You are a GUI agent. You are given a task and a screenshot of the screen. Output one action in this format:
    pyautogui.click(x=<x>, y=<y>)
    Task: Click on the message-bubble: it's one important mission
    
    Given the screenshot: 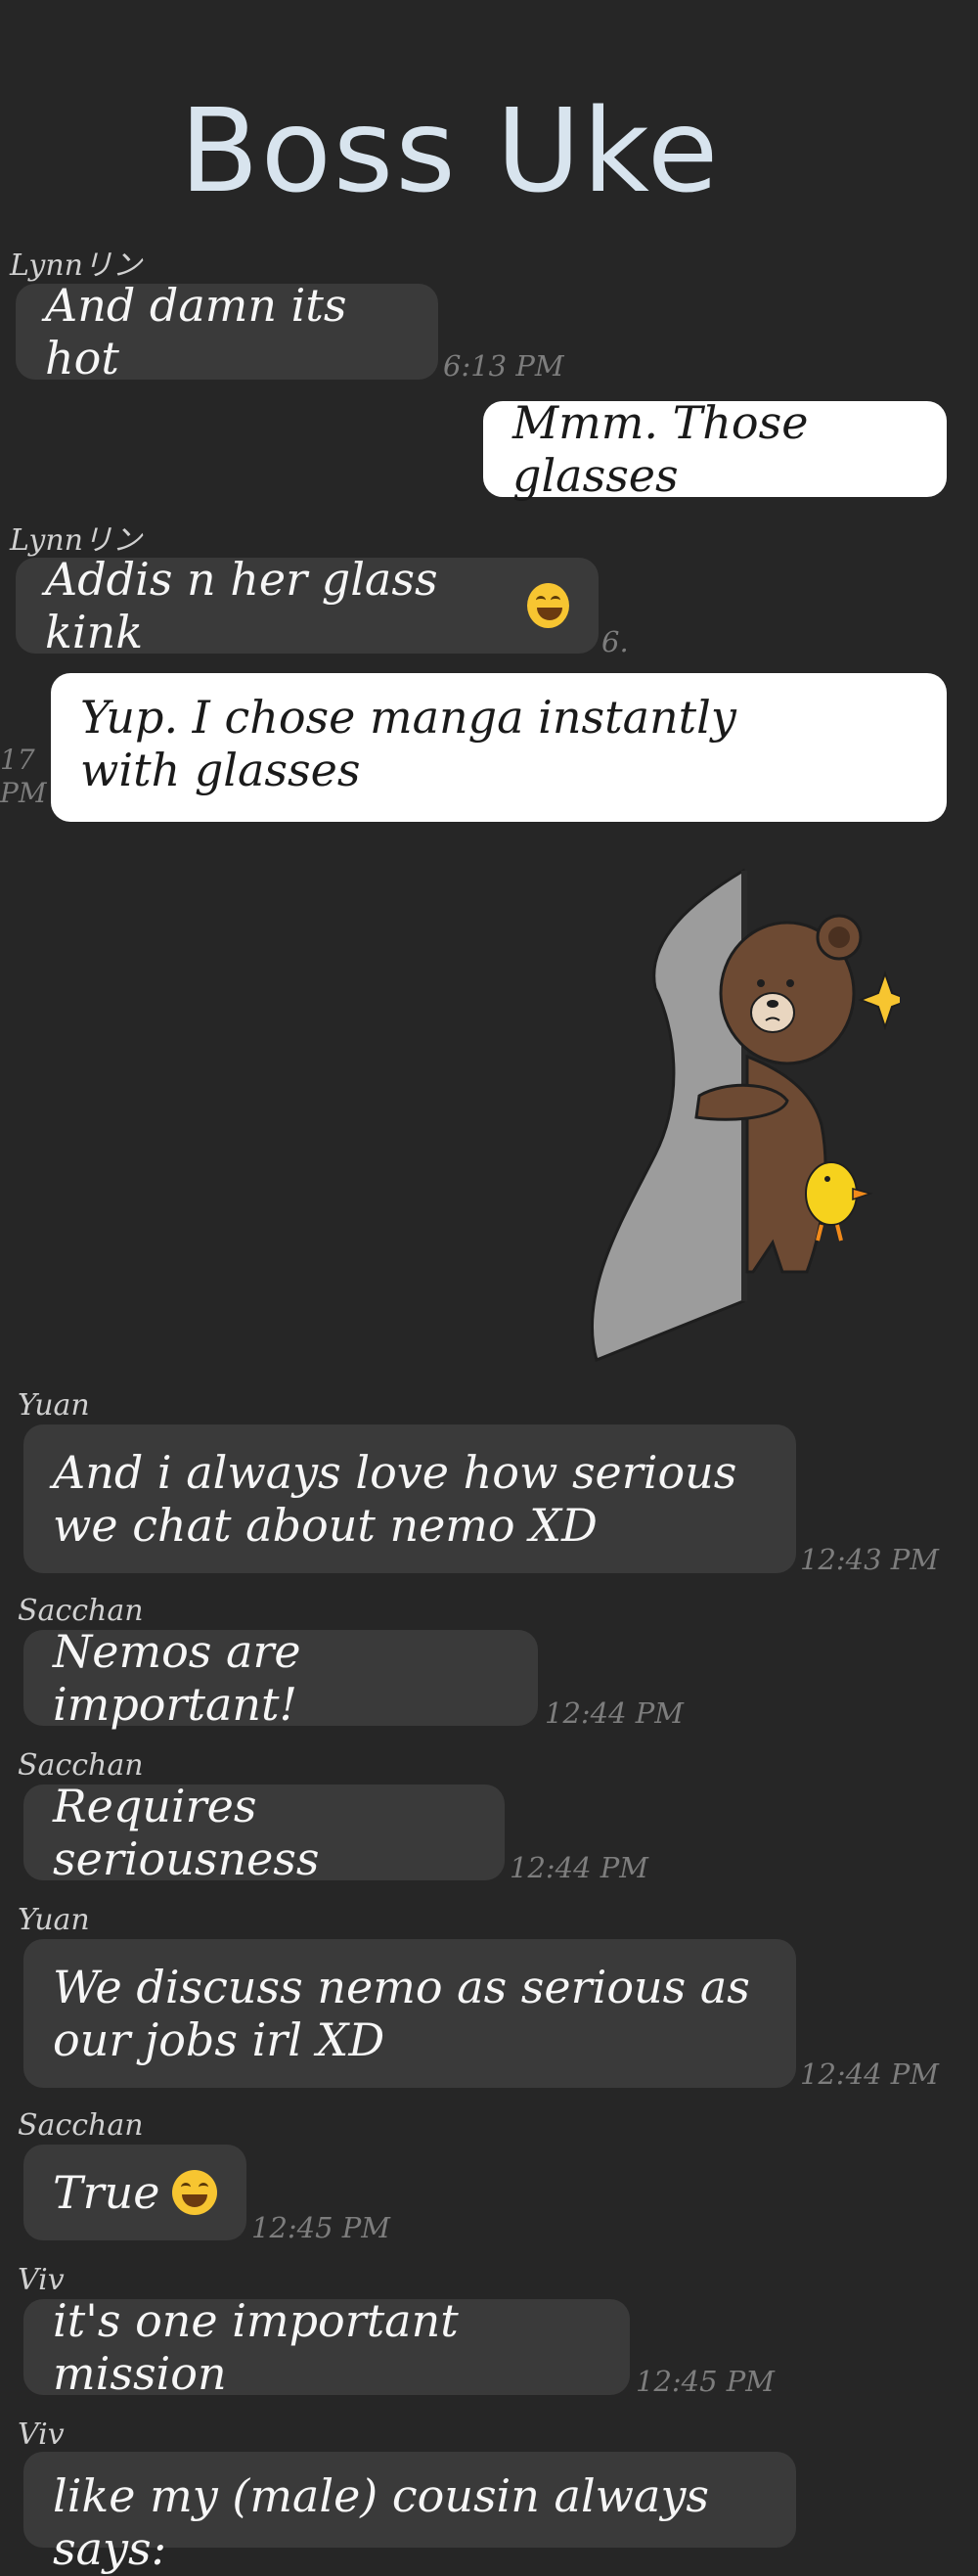 What is the action you would take?
    pyautogui.click(x=326, y=2347)
    